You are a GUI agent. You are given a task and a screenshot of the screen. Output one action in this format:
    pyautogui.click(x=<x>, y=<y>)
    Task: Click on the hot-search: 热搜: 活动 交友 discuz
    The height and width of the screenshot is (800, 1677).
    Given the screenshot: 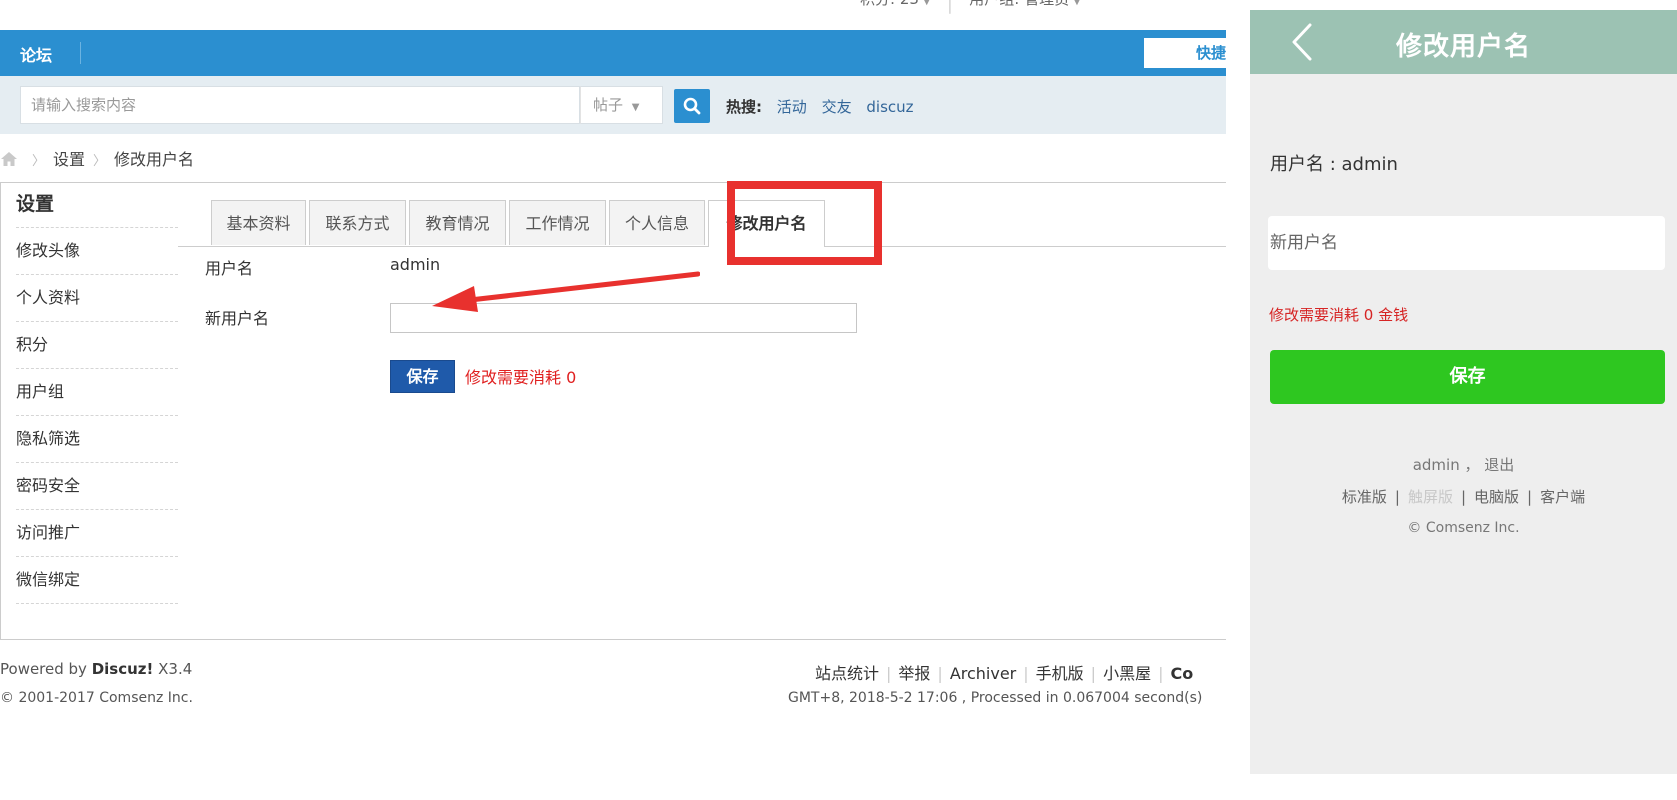 What is the action you would take?
    pyautogui.click(x=820, y=106)
    